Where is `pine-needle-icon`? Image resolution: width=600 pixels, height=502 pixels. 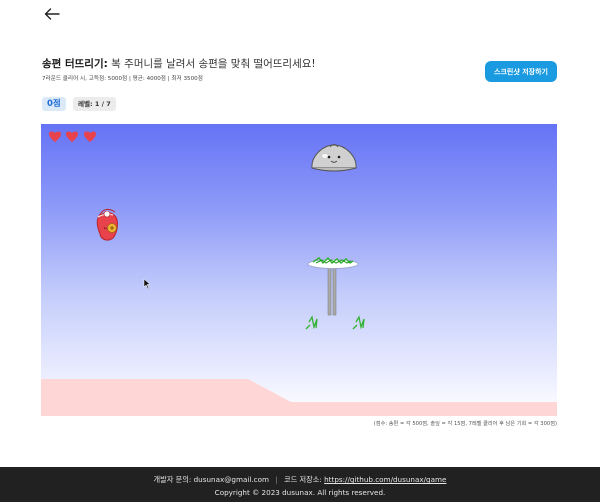 pine-needle-icon is located at coordinates (335, 322).